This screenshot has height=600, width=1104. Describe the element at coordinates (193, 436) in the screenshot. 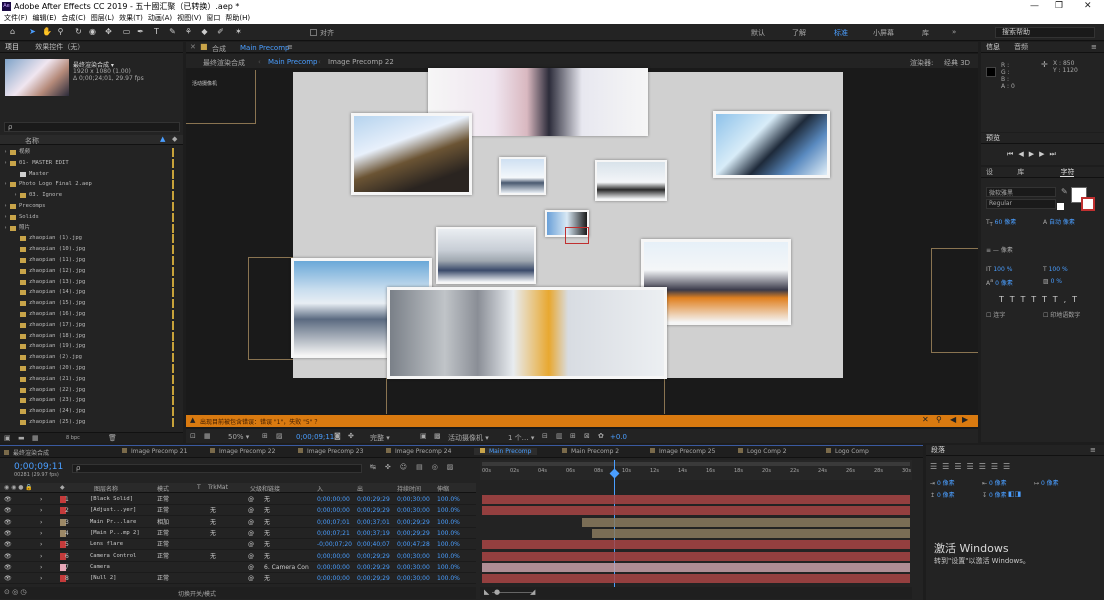

I see `magnify-icon: ⊡` at that location.